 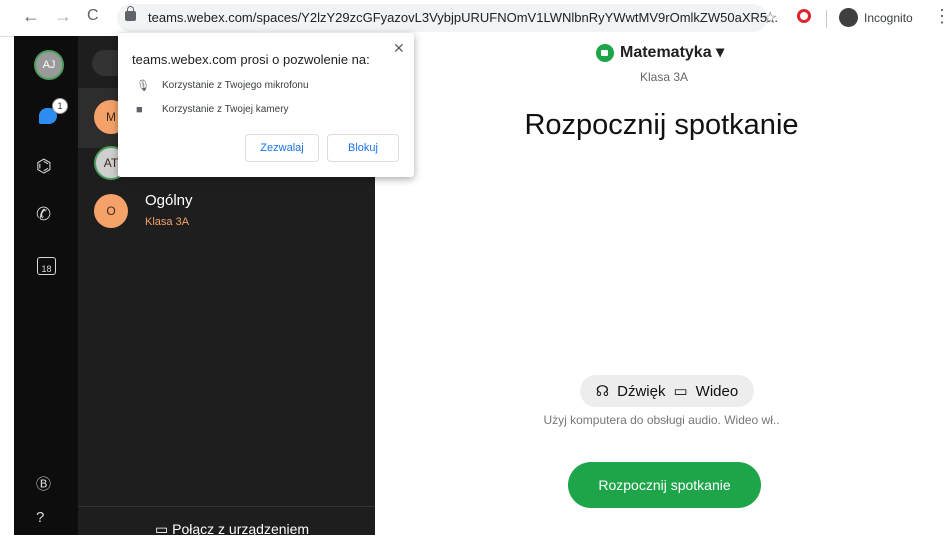 What do you see at coordinates (49, 65) in the screenshot?
I see `user-avatar: AJ` at bounding box center [49, 65].